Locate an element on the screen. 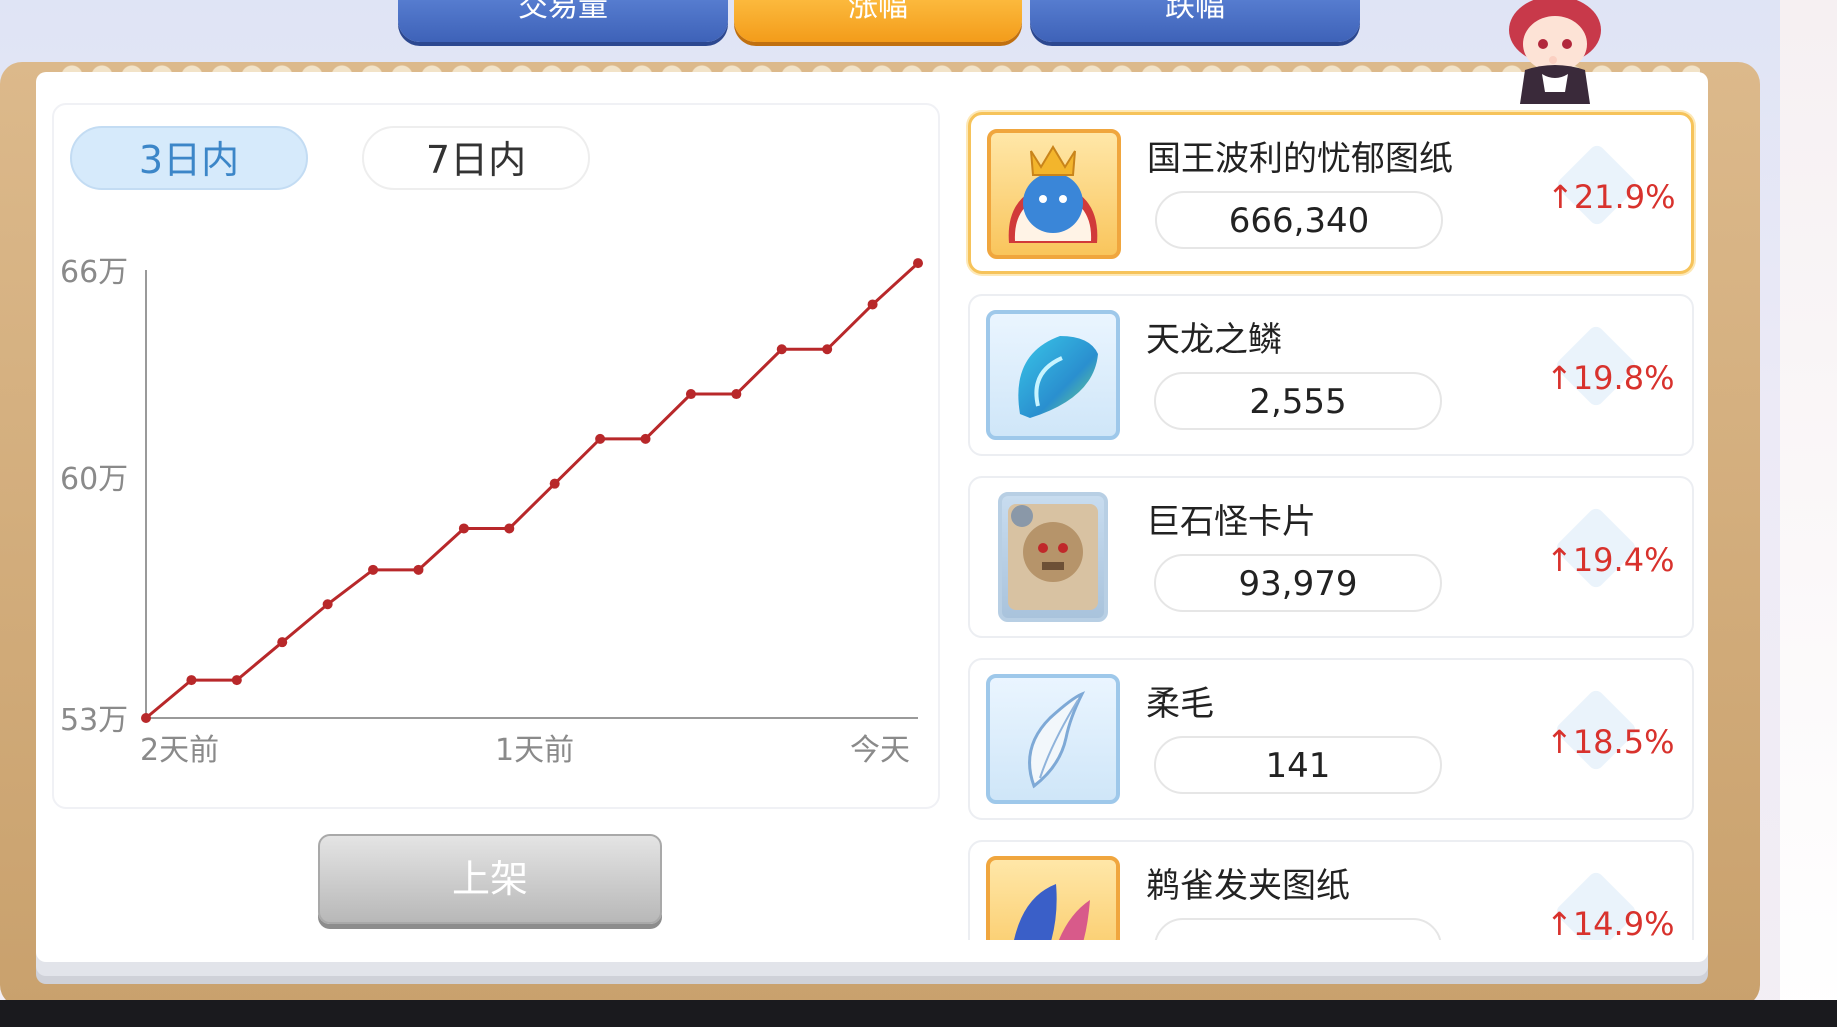  x-tick-label: 1天前 is located at coordinates (534, 750).